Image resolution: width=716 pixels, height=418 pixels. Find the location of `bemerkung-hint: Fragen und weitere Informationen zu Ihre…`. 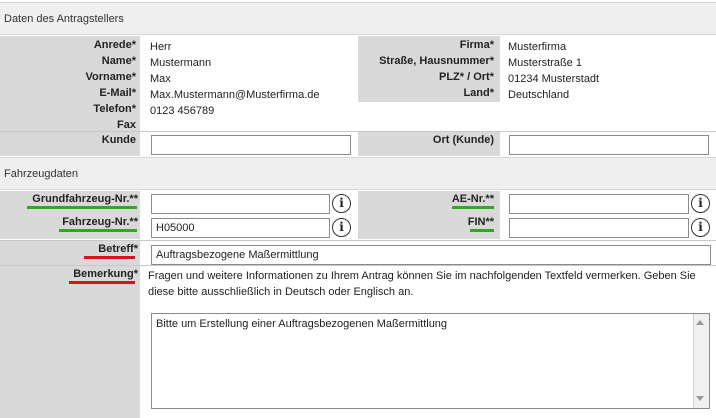

bemerkung-hint: Fragen und weitere Informationen zu Ihre… is located at coordinates (422, 284).